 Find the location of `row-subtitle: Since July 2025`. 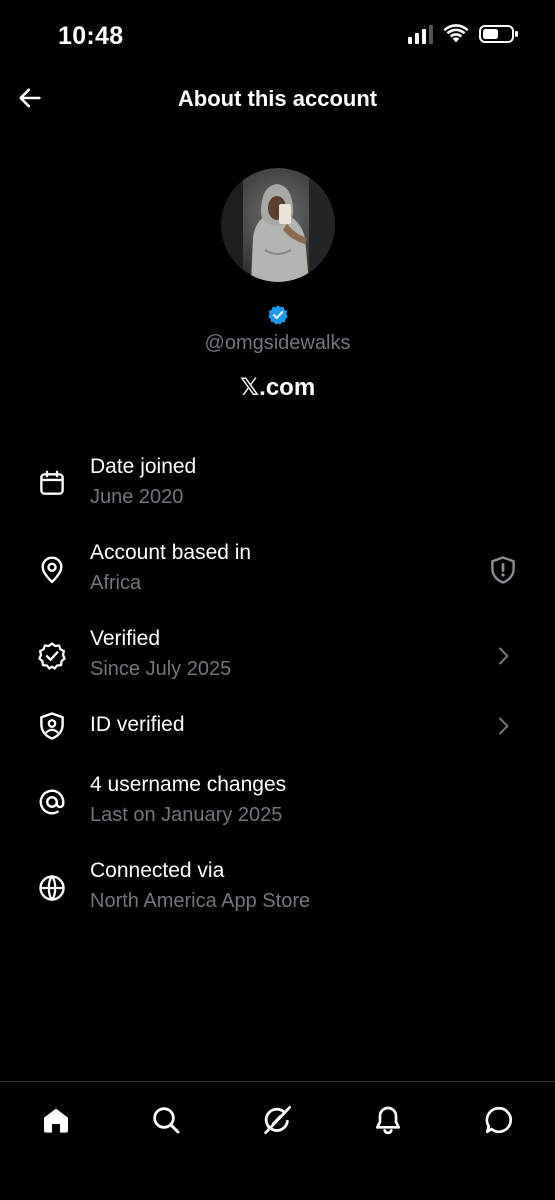

row-subtitle: Since July 2025 is located at coordinates (161, 669).